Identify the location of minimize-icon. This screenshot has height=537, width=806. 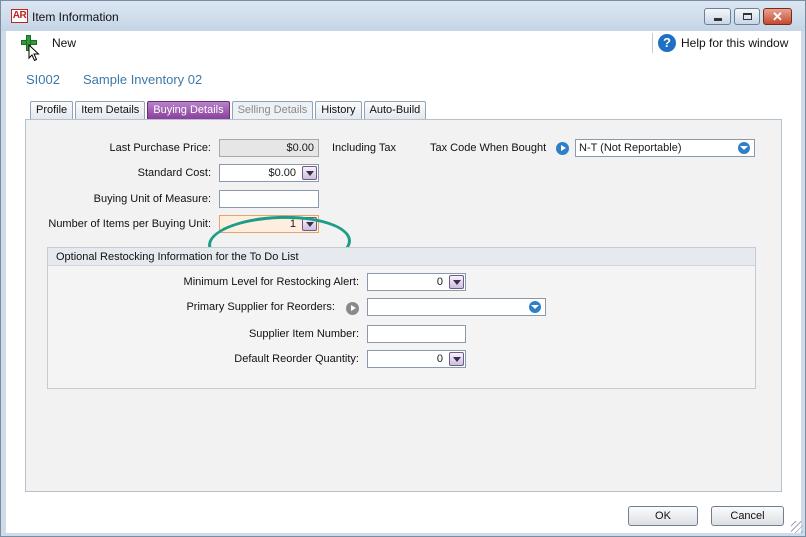
(718, 19).